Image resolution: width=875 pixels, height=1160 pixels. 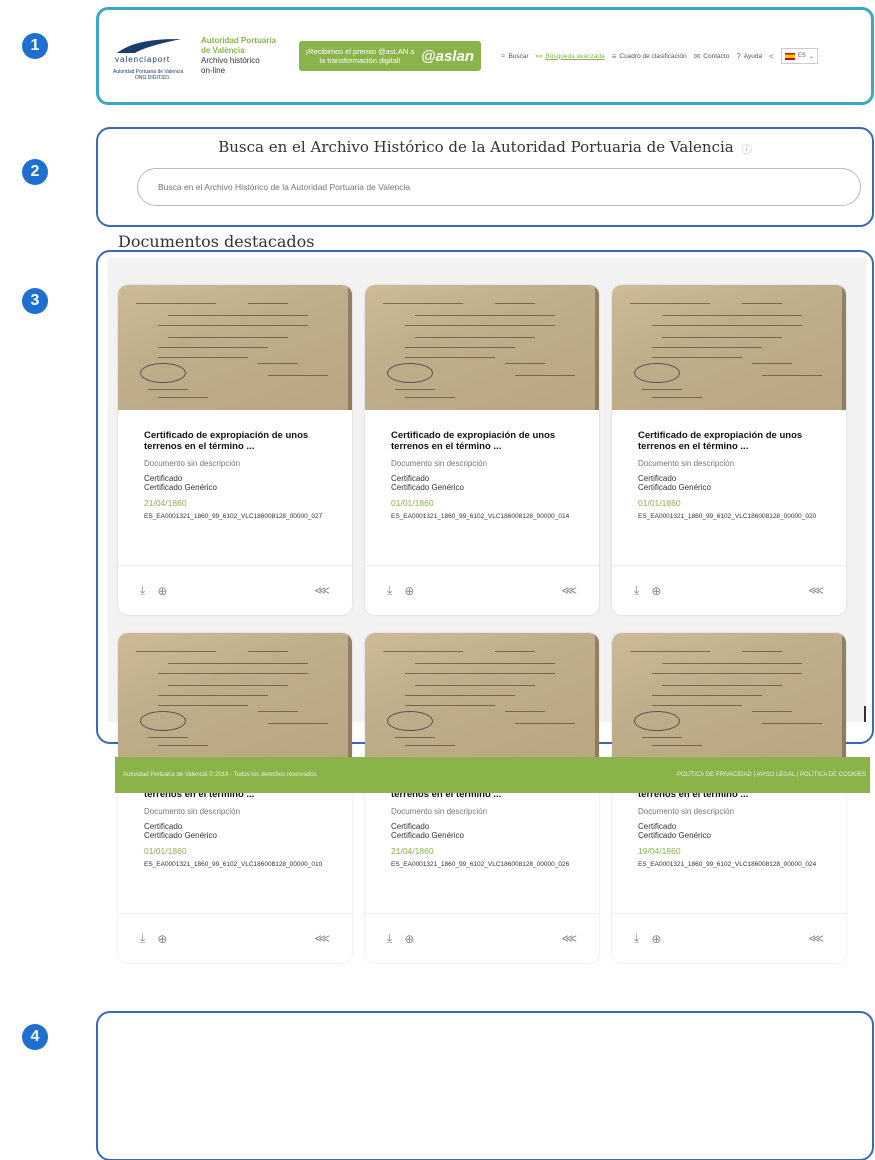 What do you see at coordinates (35, 1037) in the screenshot?
I see `marker-4: 4` at bounding box center [35, 1037].